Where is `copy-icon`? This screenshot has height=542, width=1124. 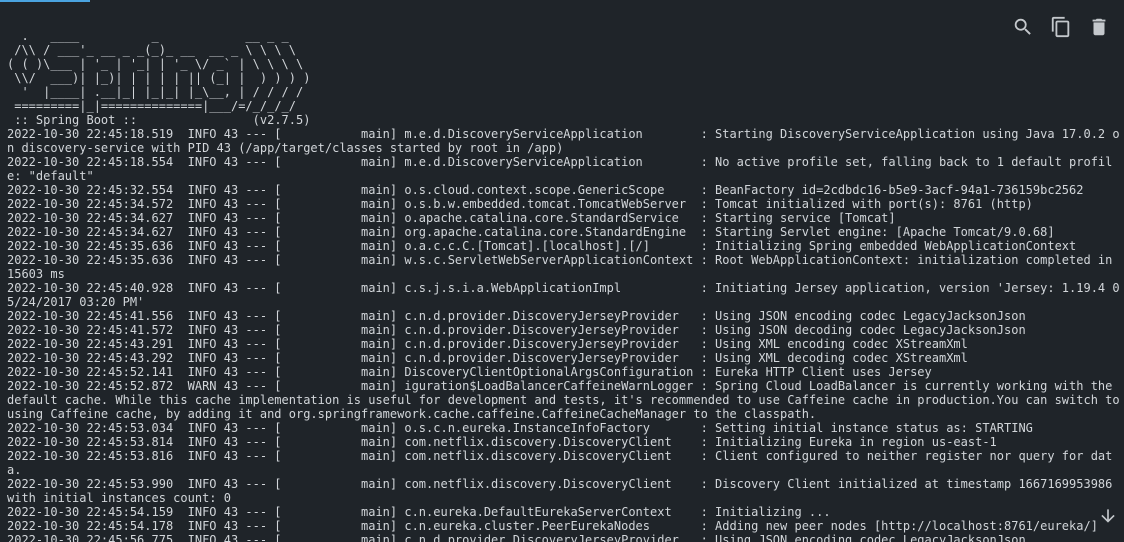 copy-icon is located at coordinates (1060, 27).